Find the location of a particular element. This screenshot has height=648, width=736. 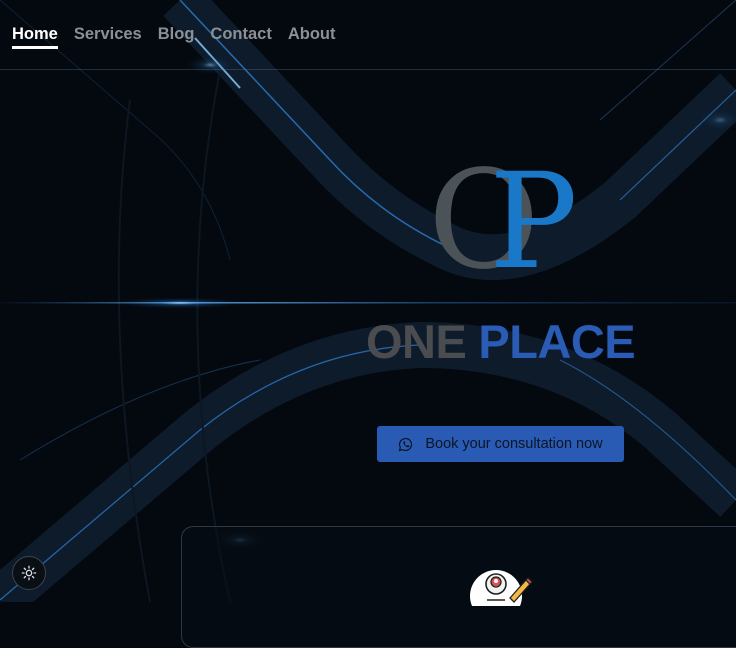

brand-word-place: PLACE is located at coordinates (557, 341).